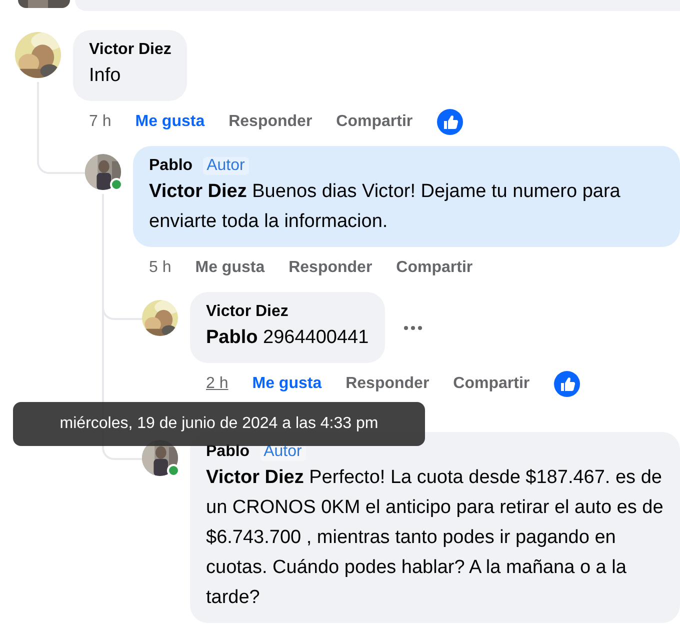 Image resolution: width=680 pixels, height=633 pixels. Describe the element at coordinates (219, 424) in the screenshot. I see `tooltip: miércoles, 19 de junio de 2024 a las 4:33 pm` at that location.